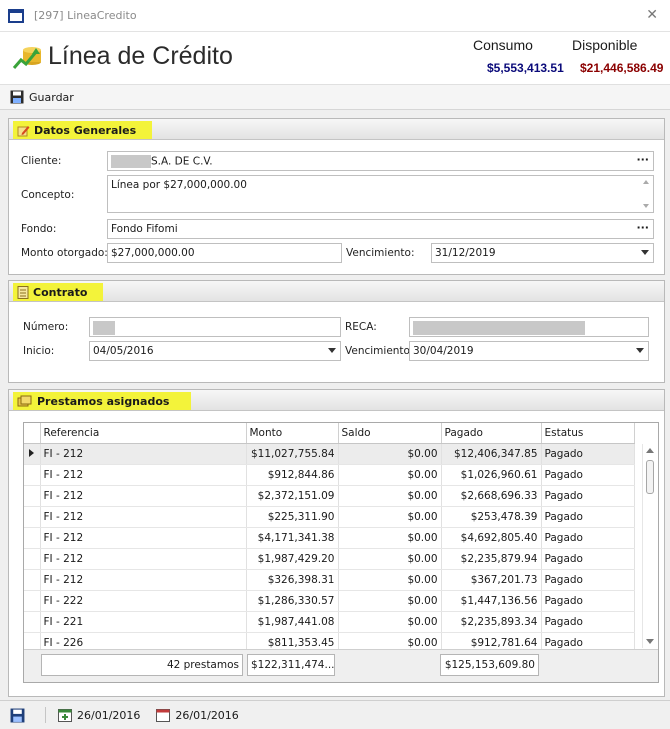  I want to click on close-icon: ✕, so click(652, 15).